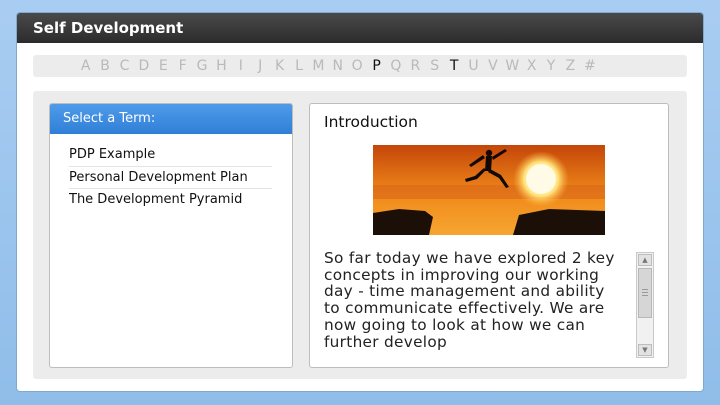 This screenshot has height=405, width=720. Describe the element at coordinates (144, 66) in the screenshot. I see `letter-filter-d: D` at that location.